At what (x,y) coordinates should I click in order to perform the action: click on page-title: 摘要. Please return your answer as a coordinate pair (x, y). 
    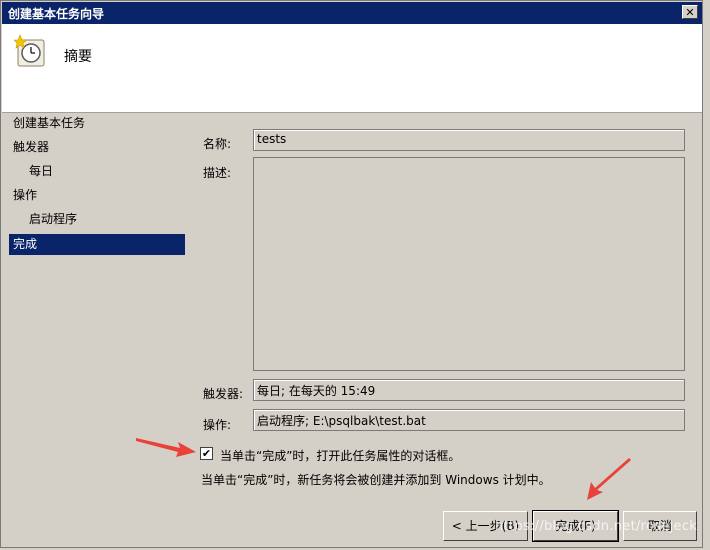
    Looking at the image, I should click on (78, 57).